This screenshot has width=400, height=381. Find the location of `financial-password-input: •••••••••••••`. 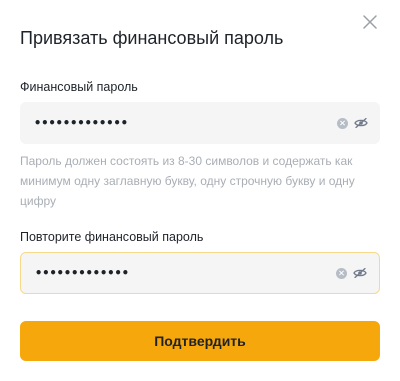

financial-password-input: ••••••••••••• is located at coordinates (200, 123).